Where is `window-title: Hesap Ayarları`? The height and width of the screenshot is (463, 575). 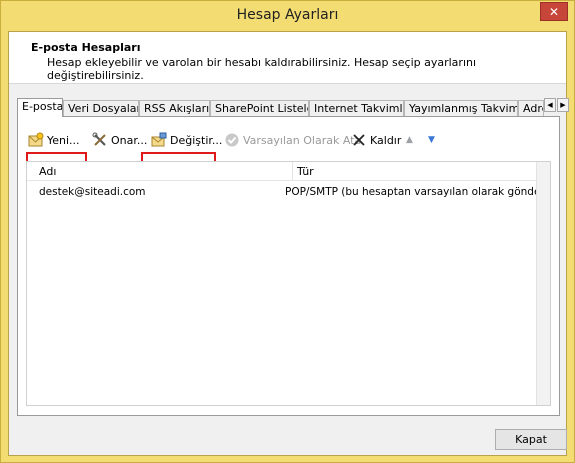
window-title: Hesap Ayarları is located at coordinates (287, 15).